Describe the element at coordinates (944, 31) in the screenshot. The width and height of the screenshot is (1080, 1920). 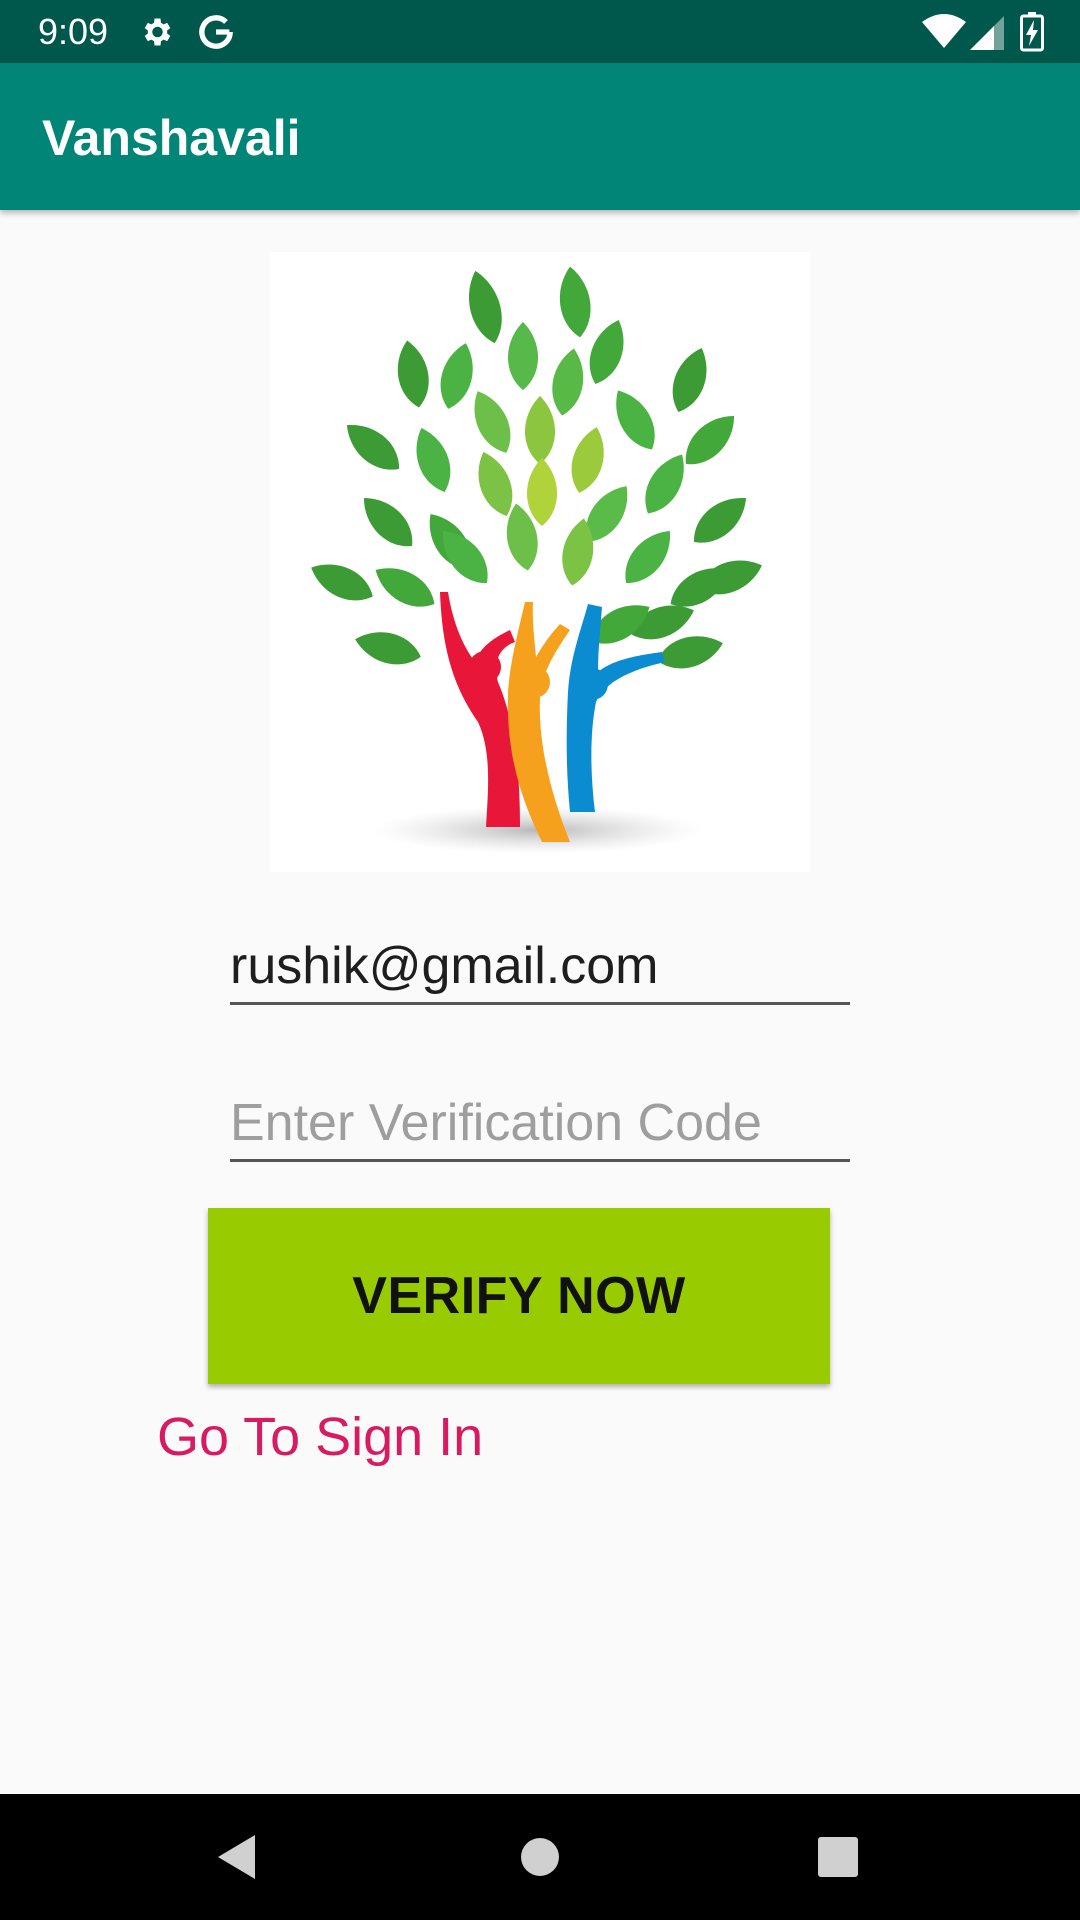
I see `wifi-icon` at that location.